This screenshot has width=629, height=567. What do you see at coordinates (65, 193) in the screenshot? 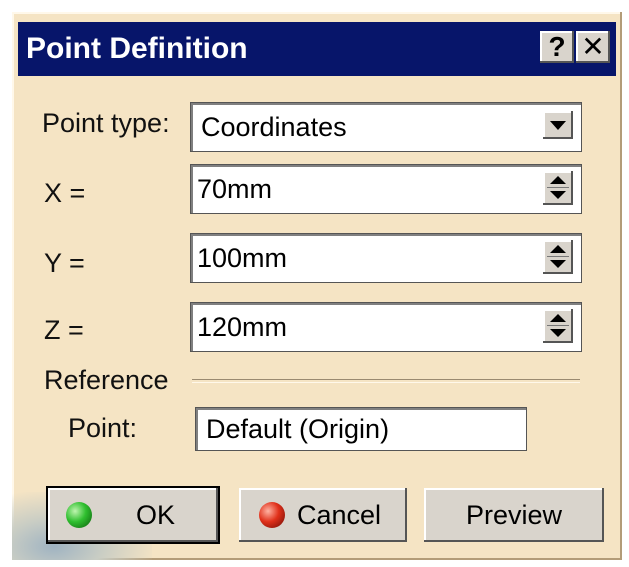
I see `x-label: X =` at bounding box center [65, 193].